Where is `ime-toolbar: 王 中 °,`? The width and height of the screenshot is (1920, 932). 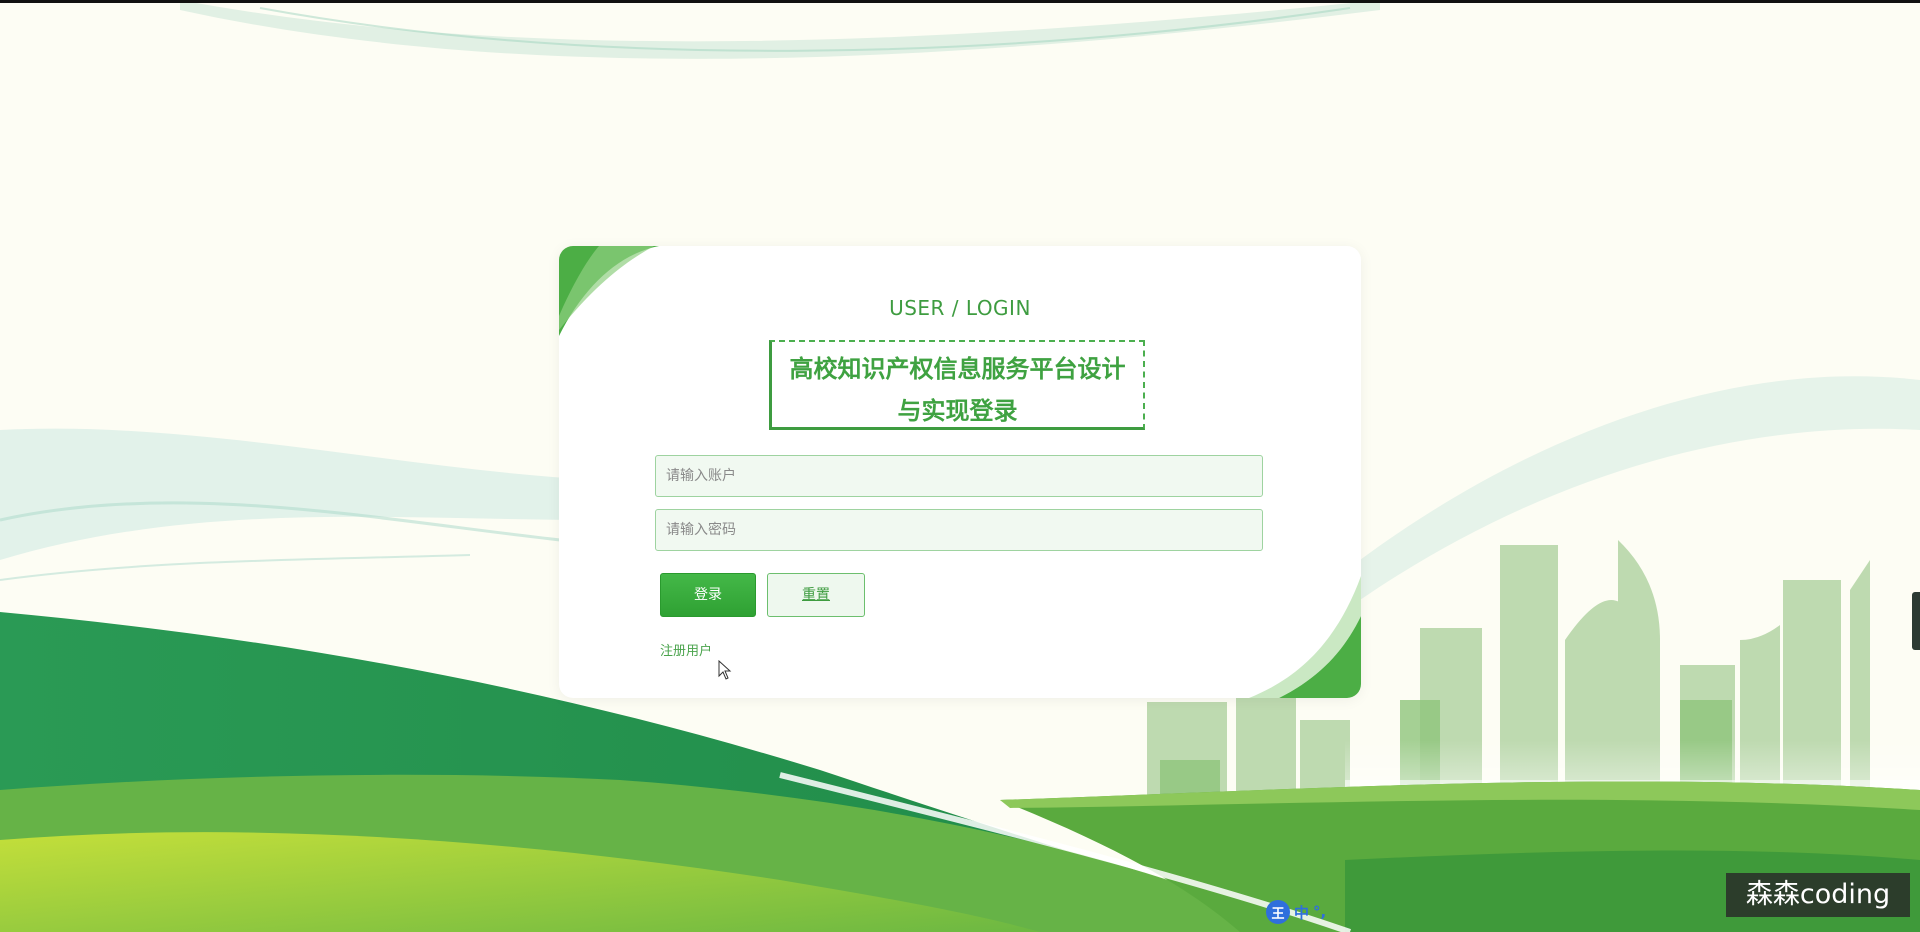
ime-toolbar: 王 中 °, is located at coordinates (1296, 912).